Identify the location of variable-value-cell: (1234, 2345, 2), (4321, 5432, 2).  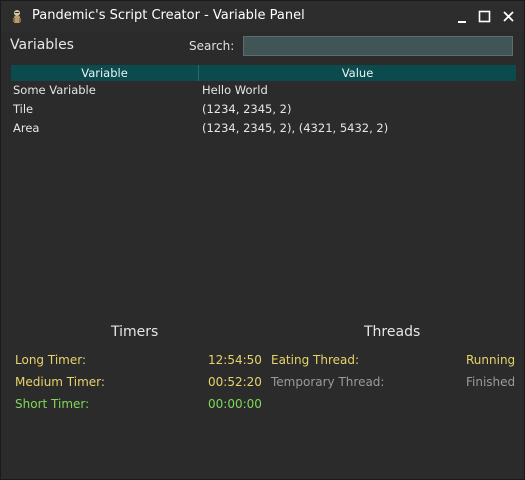
(295, 128).